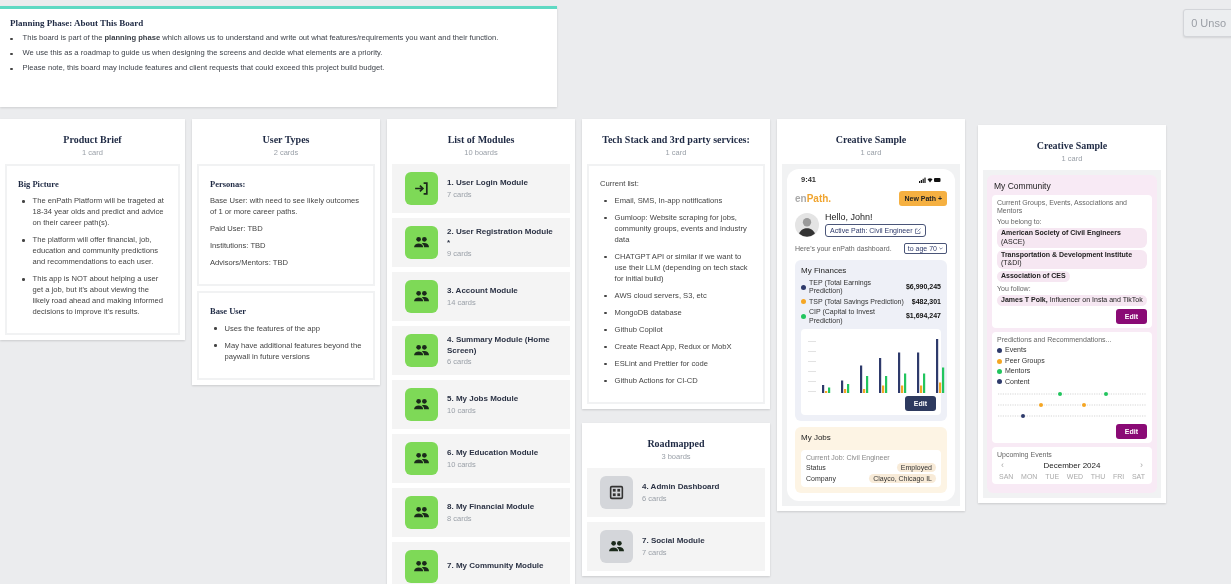 This screenshot has height=584, width=1231. I want to click on board-title: 4. Summary Module (Home Screen), so click(499, 345).